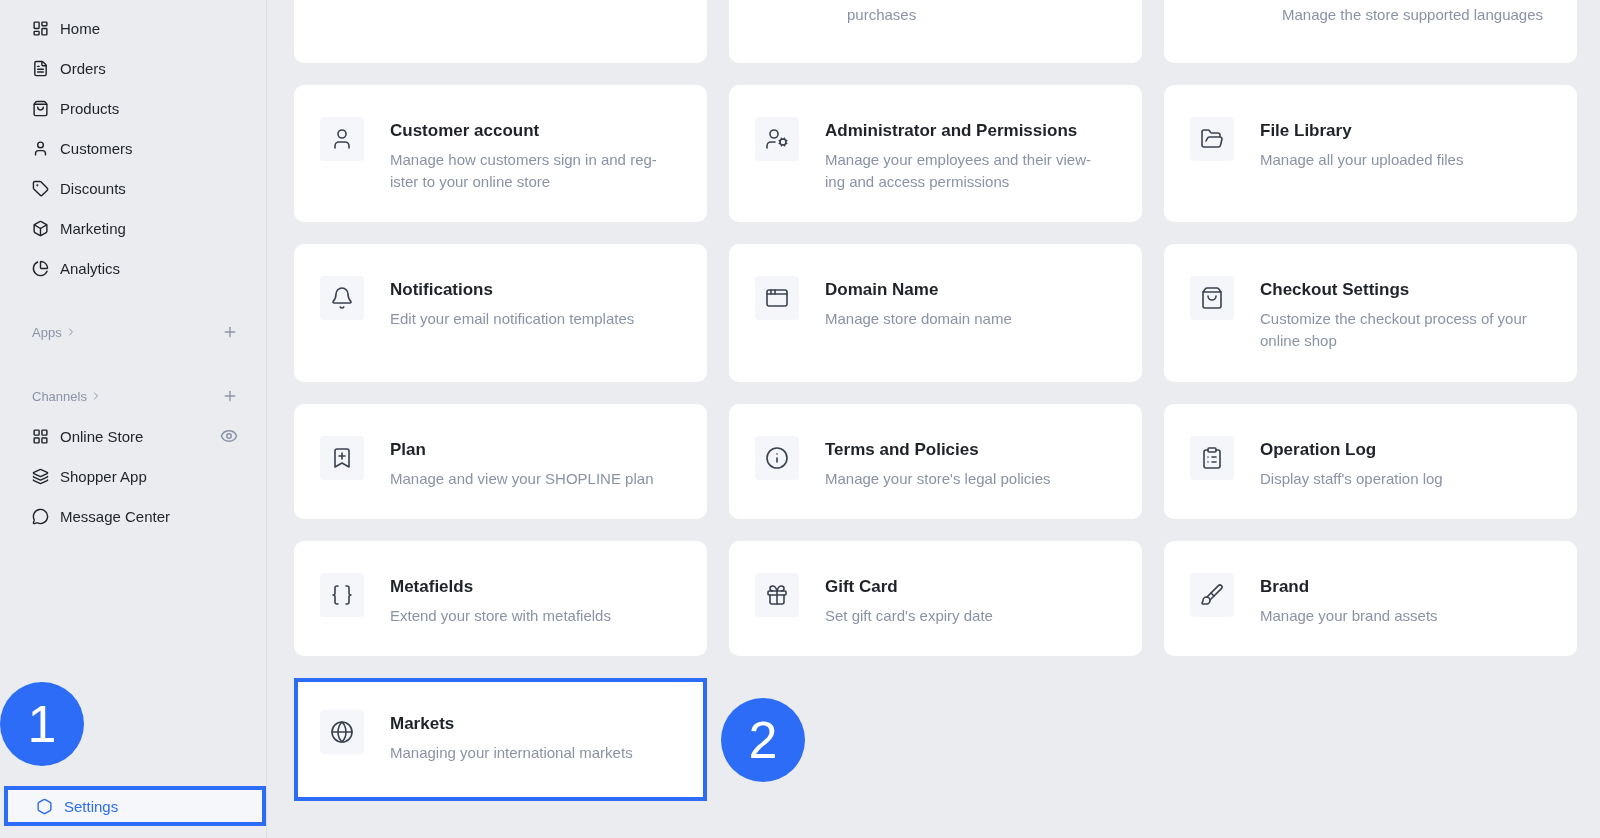  Describe the element at coordinates (342, 458) in the screenshot. I see `bookmark-plus-icon` at that location.